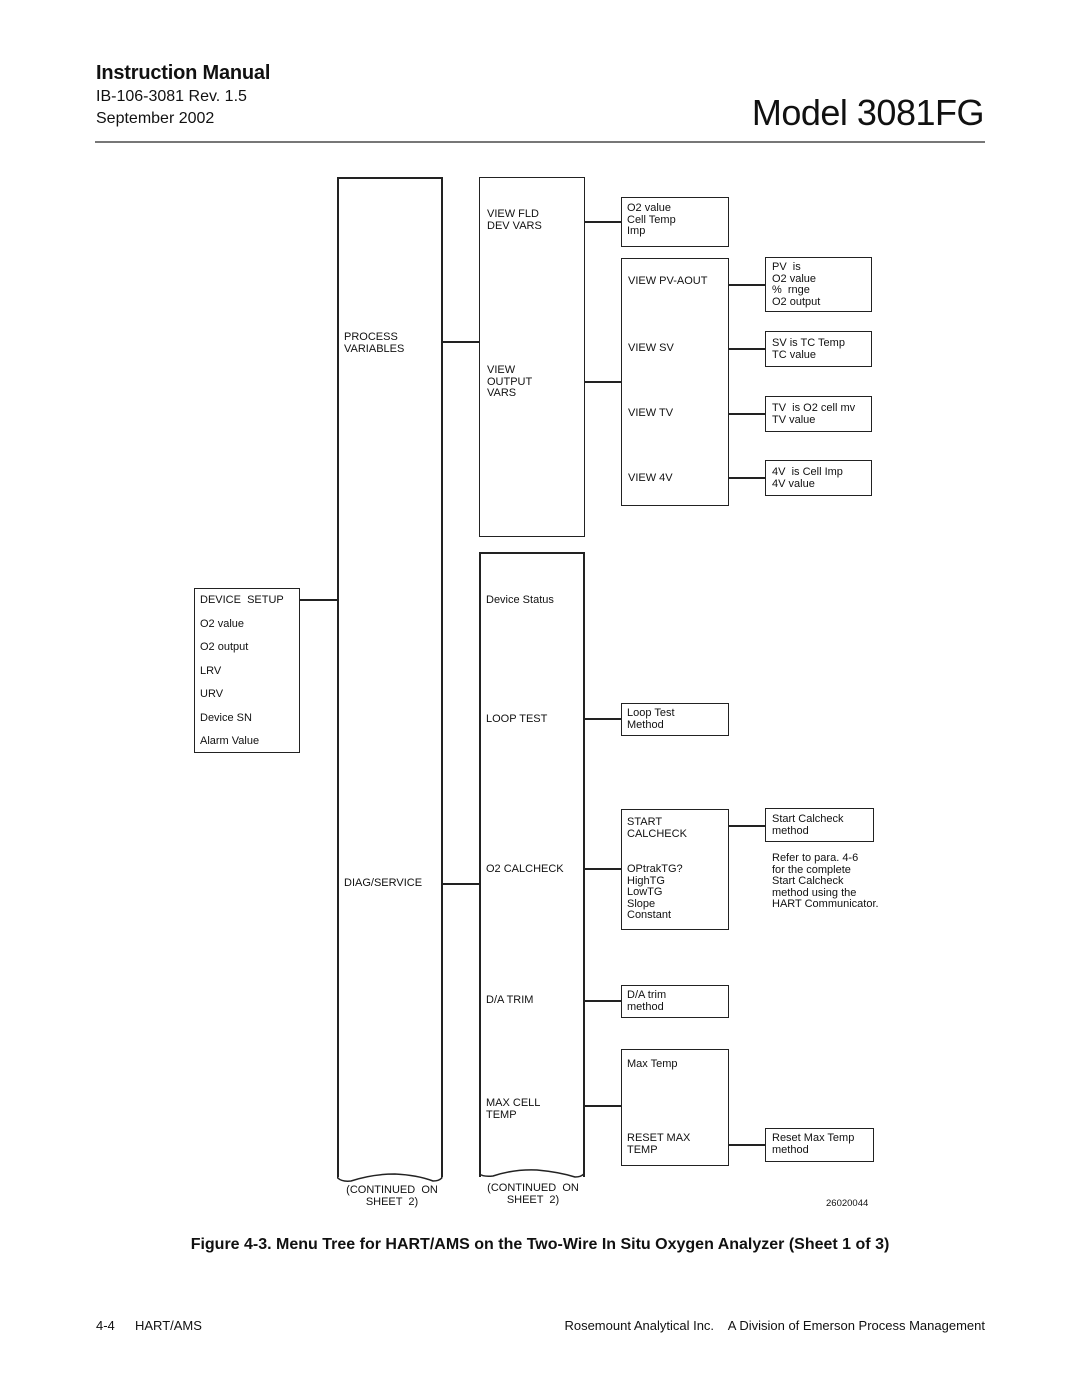 The height and width of the screenshot is (1397, 1080). What do you see at coordinates (168, 1325) in the screenshot?
I see `footer-section: HART/AMS` at bounding box center [168, 1325].